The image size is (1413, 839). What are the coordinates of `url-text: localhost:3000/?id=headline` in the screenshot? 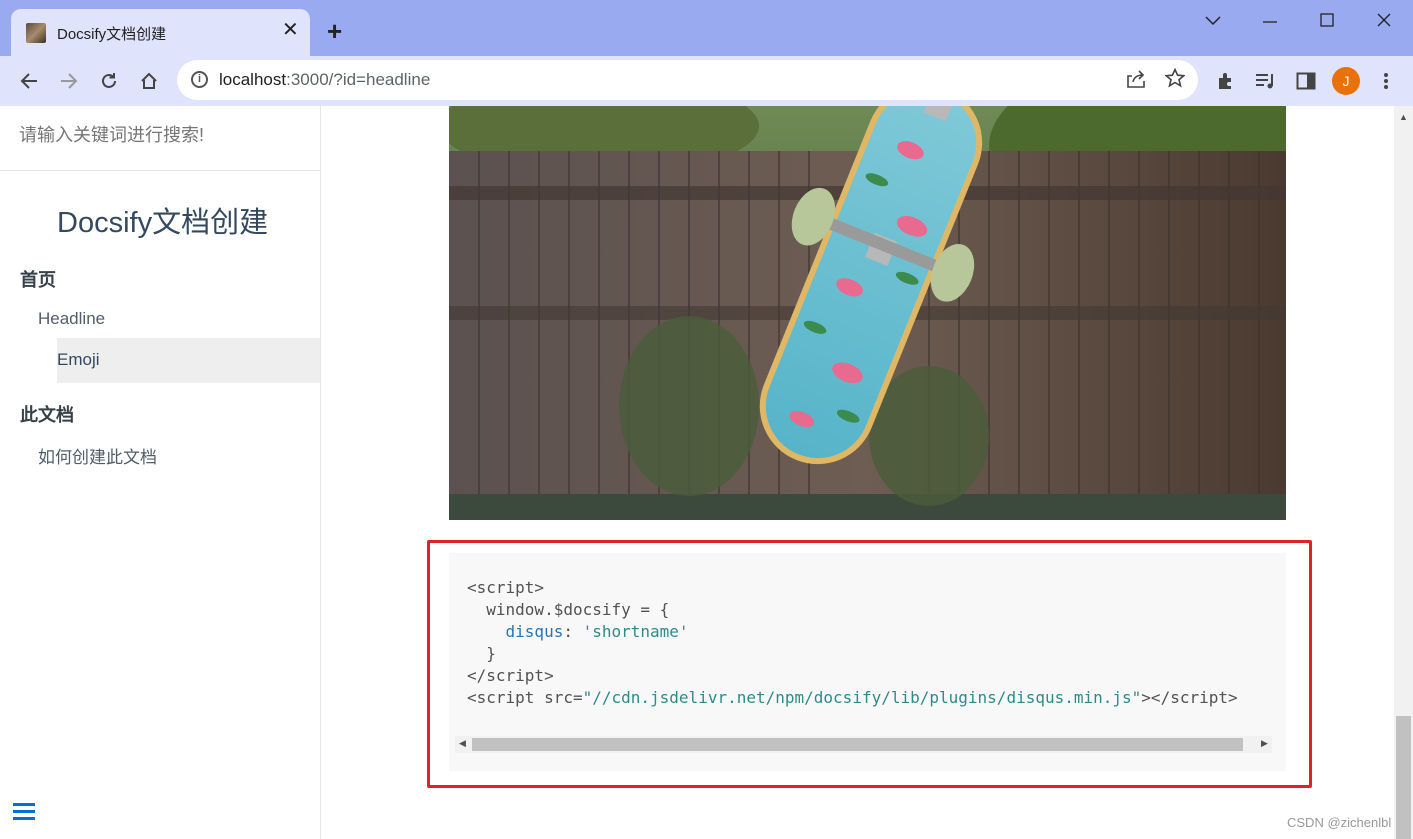 It's located at (324, 80).